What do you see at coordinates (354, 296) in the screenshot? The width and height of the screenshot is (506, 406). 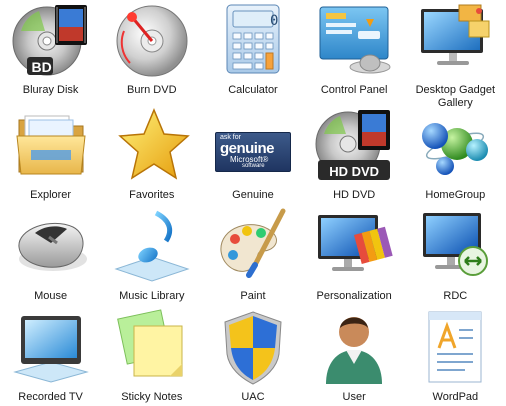 I see `icon-label: Personalization` at bounding box center [354, 296].